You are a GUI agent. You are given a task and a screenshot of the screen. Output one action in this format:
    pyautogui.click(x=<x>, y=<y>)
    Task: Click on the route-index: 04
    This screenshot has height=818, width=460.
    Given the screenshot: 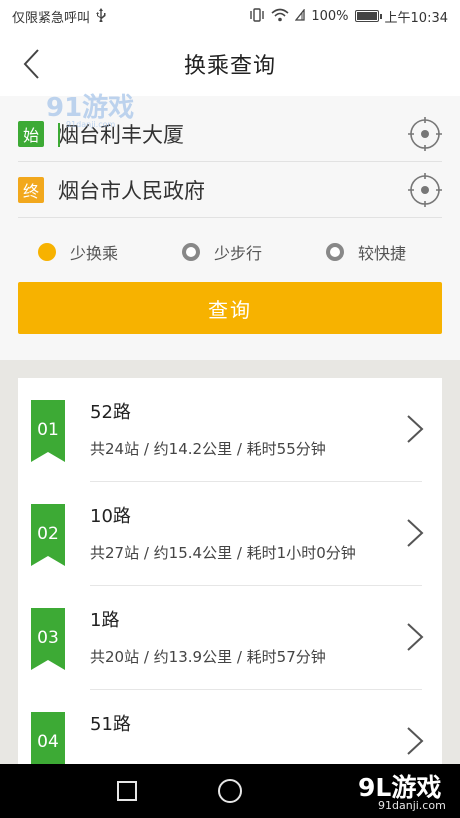 What is the action you would take?
    pyautogui.click(x=48, y=742)
    